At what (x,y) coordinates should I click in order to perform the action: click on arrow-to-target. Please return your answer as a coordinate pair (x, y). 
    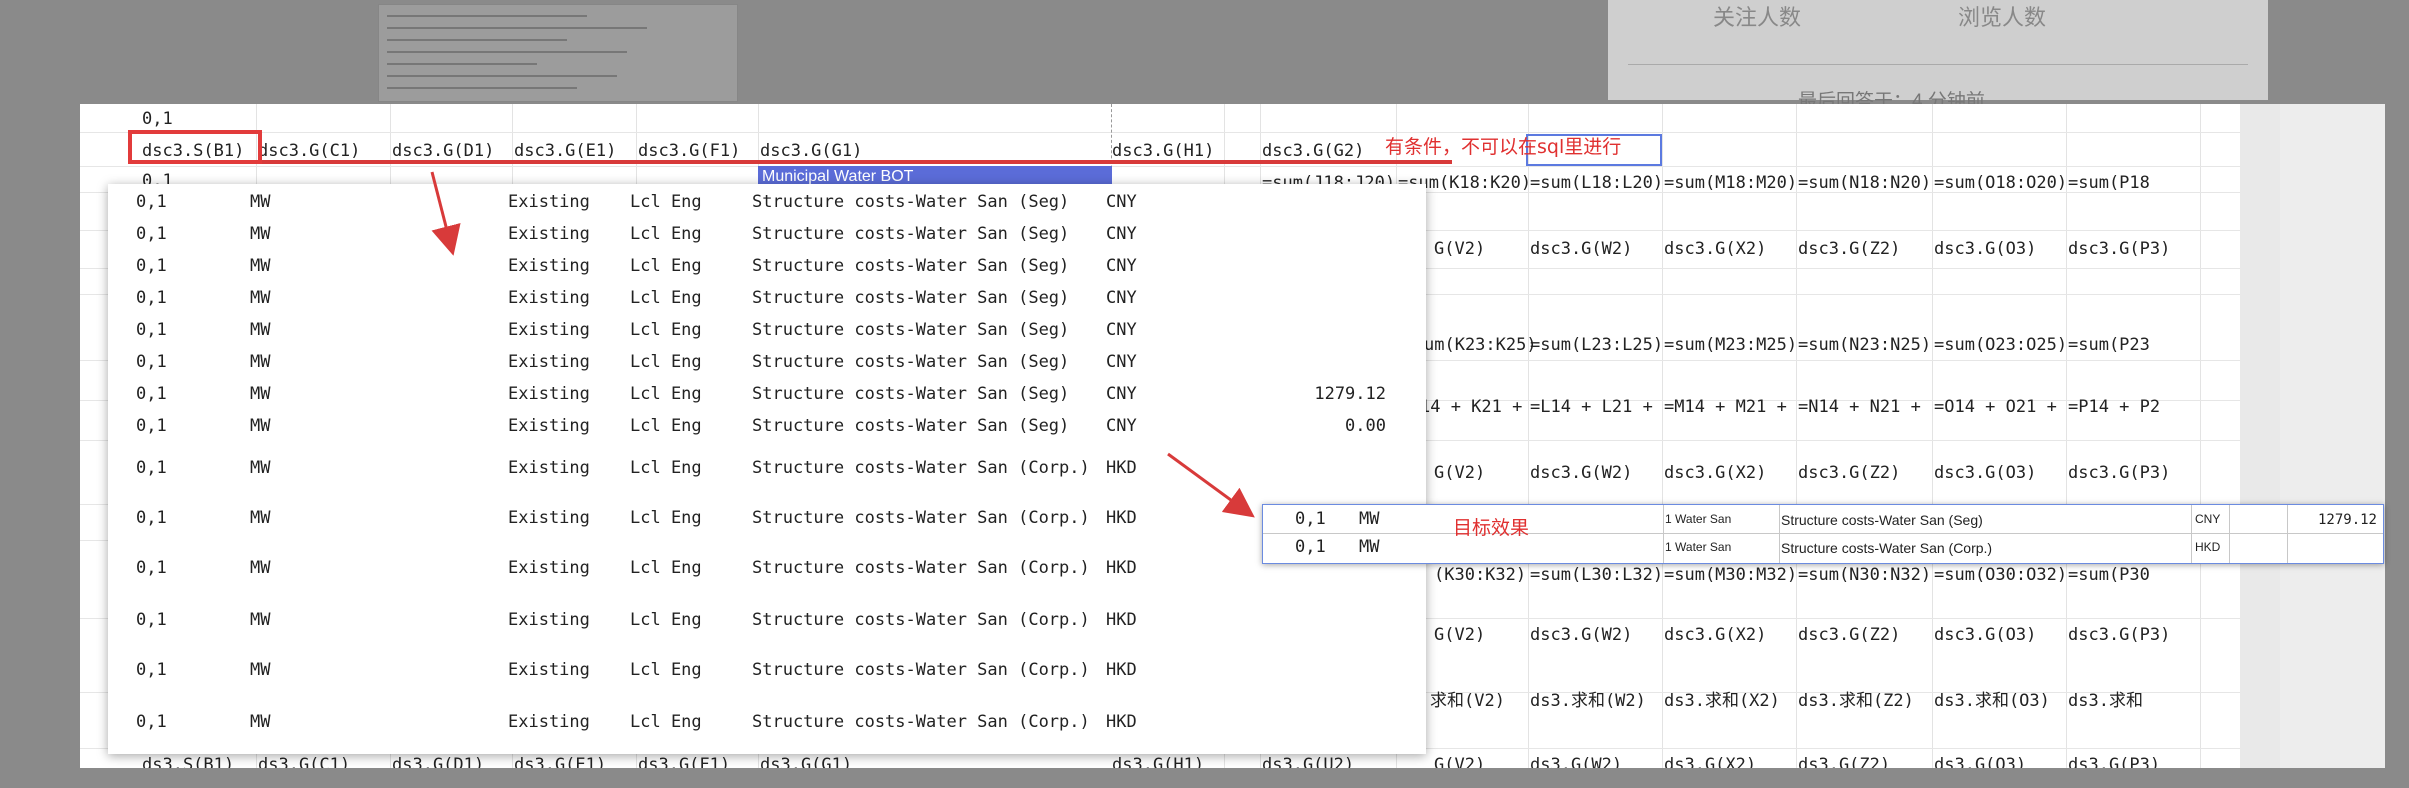
    Looking at the image, I should click on (1211, 485).